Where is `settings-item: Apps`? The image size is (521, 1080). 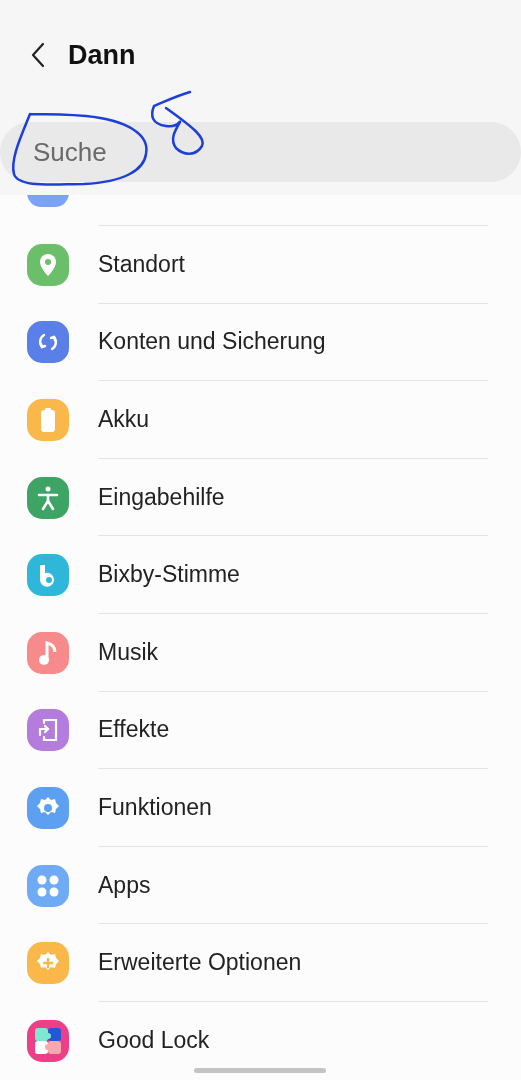
settings-item: Apps is located at coordinates (260, 885).